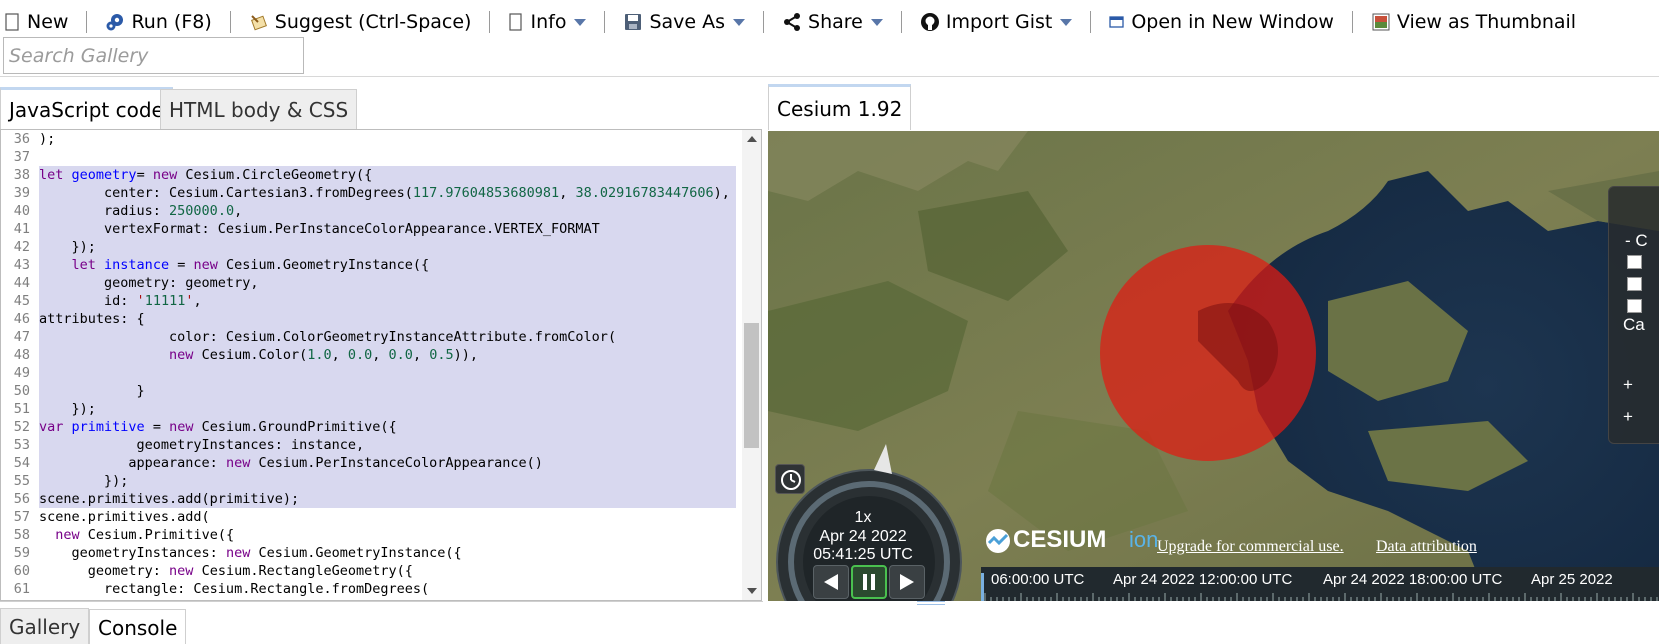  I want to click on cesium-logo-icon, so click(998, 541).